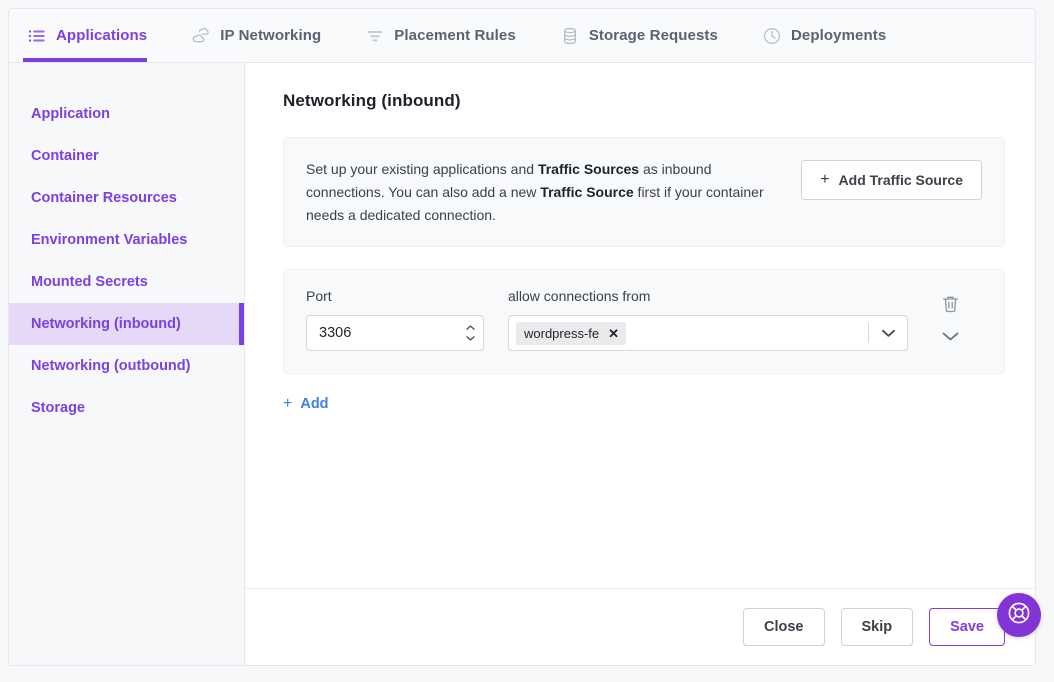 The width and height of the screenshot is (1054, 682). What do you see at coordinates (102, 35) in the screenshot?
I see `tab-label: Applications` at bounding box center [102, 35].